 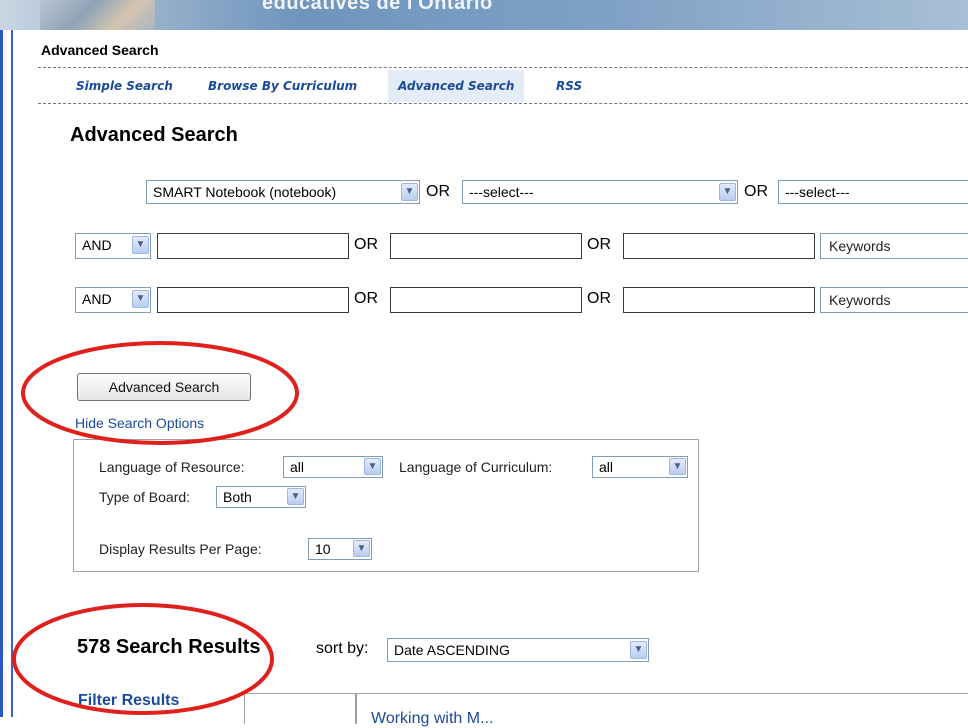 What do you see at coordinates (143, 659) in the screenshot?
I see `annotation-circle-results` at bounding box center [143, 659].